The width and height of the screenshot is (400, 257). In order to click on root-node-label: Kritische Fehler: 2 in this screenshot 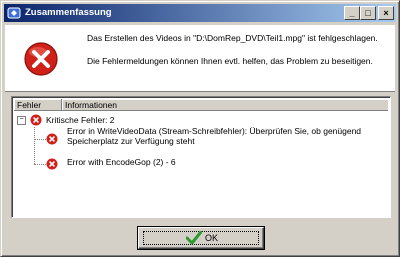, I will do `click(80, 120)`.